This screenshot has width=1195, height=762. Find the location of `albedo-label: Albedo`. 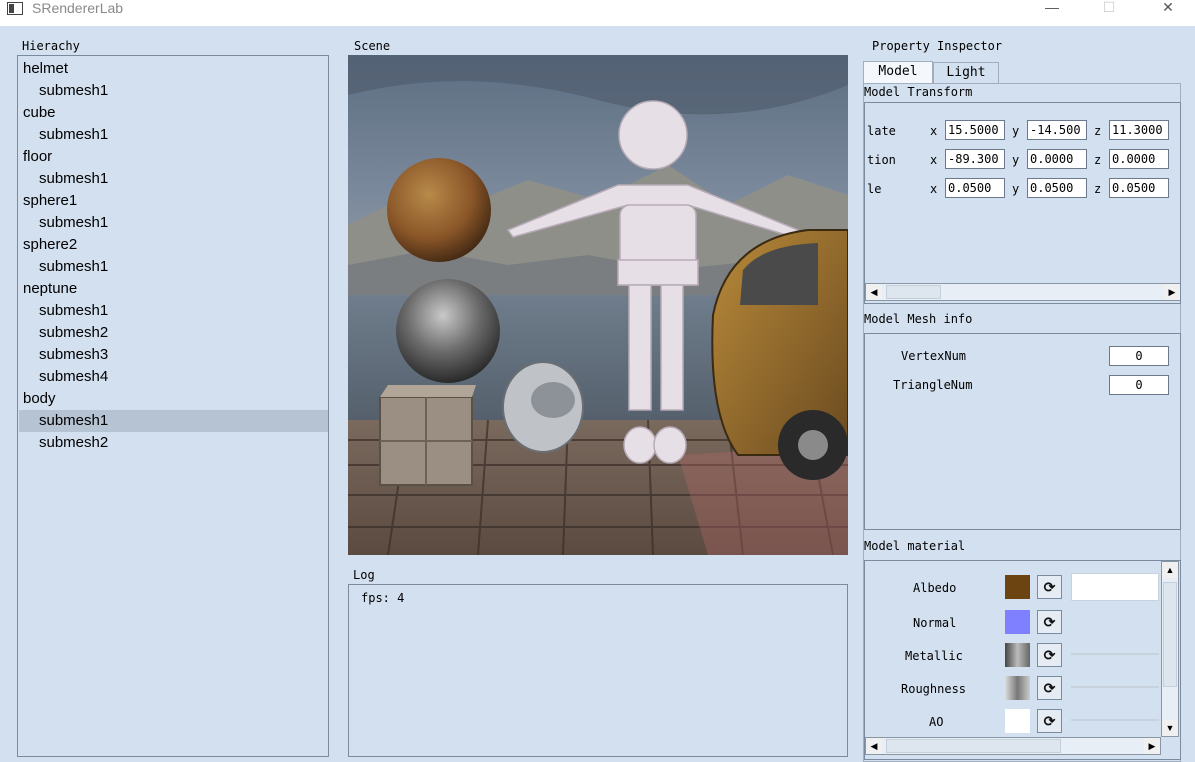

albedo-label: Albedo is located at coordinates (935, 588).